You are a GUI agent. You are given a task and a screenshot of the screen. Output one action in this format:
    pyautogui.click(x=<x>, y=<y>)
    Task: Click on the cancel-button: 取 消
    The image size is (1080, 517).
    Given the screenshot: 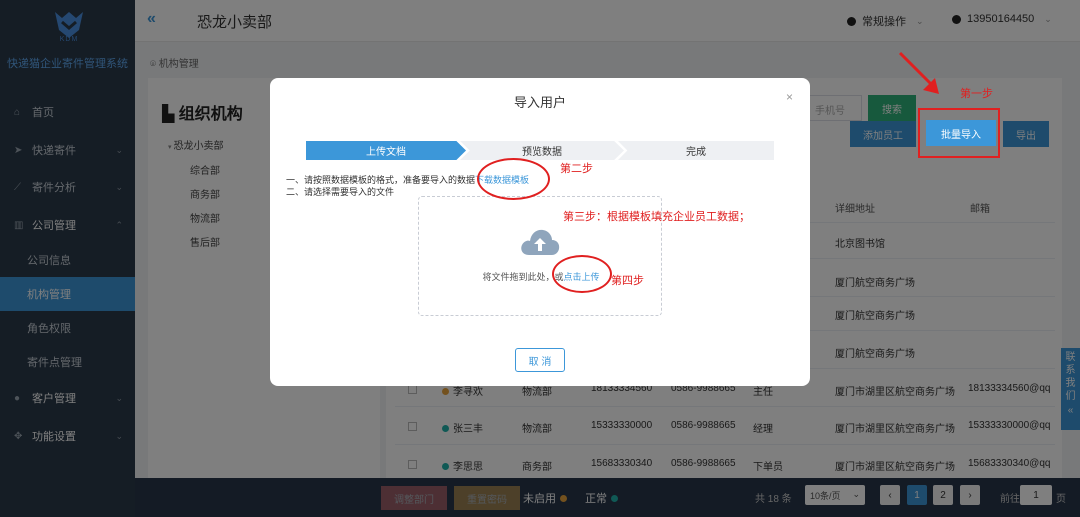 What is the action you would take?
    pyautogui.click(x=540, y=360)
    